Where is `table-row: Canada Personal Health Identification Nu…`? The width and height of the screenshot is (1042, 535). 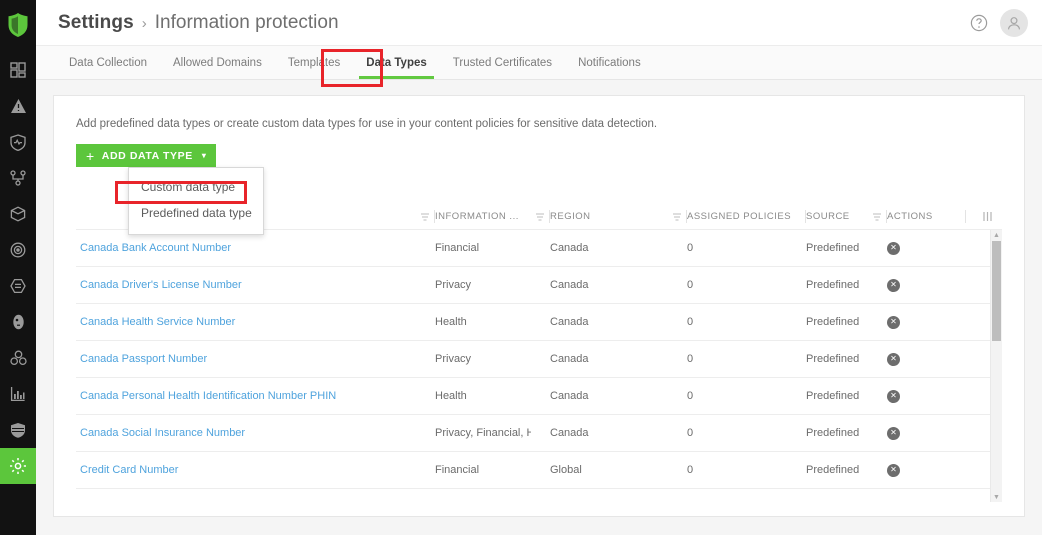
table-row: Canada Personal Health Identification Nu… is located at coordinates (539, 396).